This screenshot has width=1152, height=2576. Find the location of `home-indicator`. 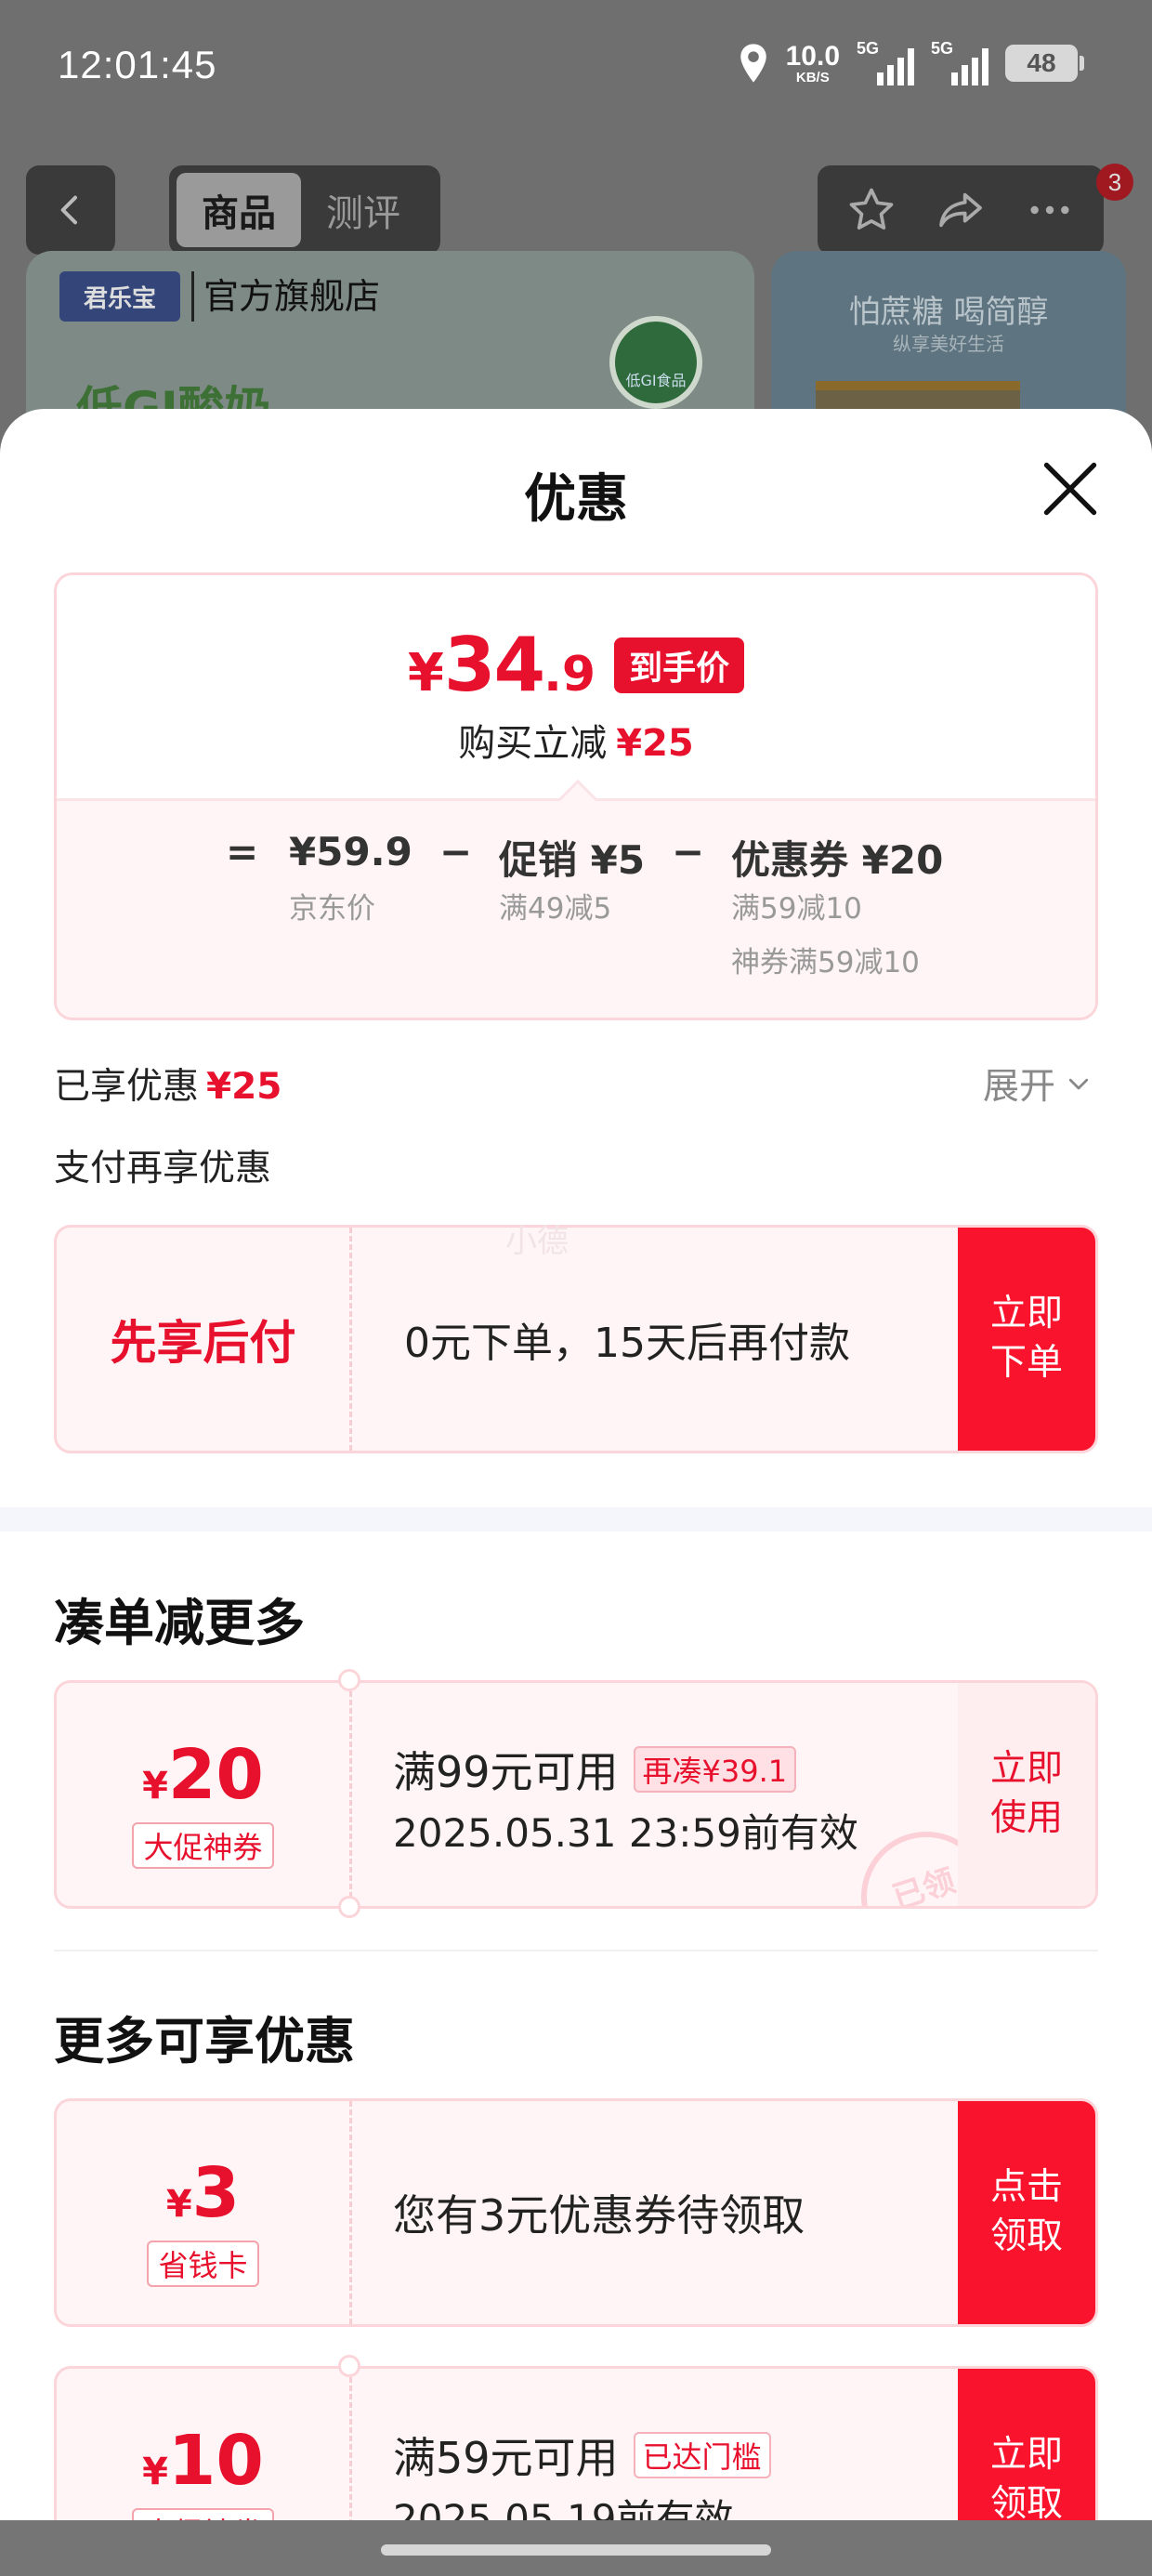

home-indicator is located at coordinates (576, 2550).